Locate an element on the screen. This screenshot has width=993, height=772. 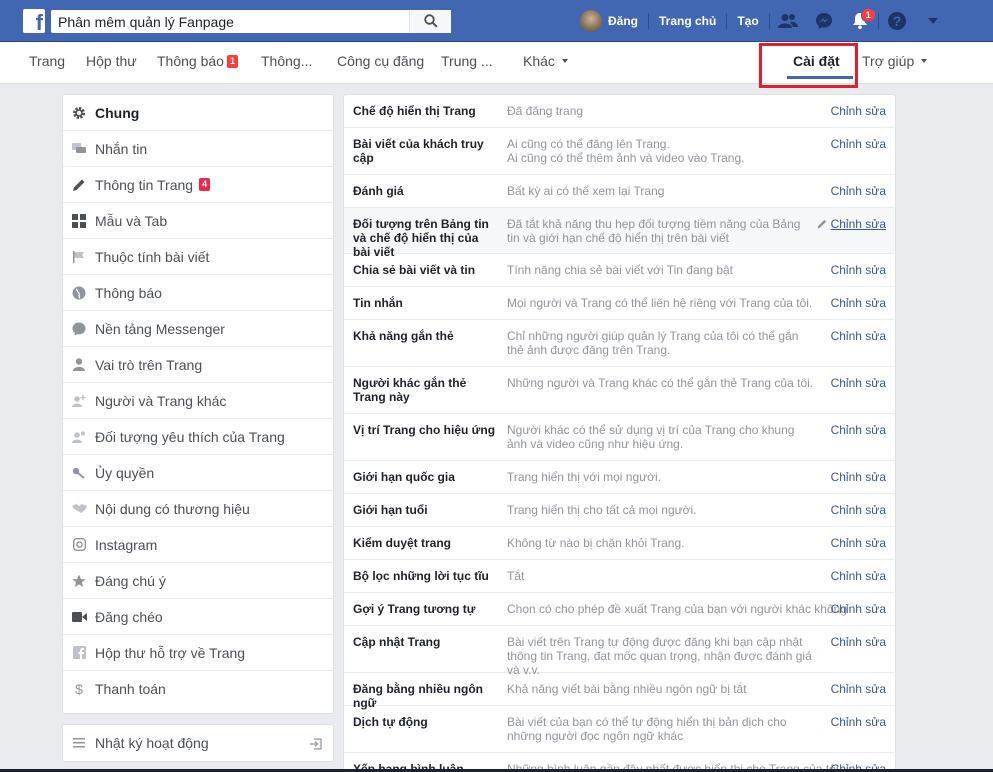
tab-inbox: Hộp thư is located at coordinates (111, 63).